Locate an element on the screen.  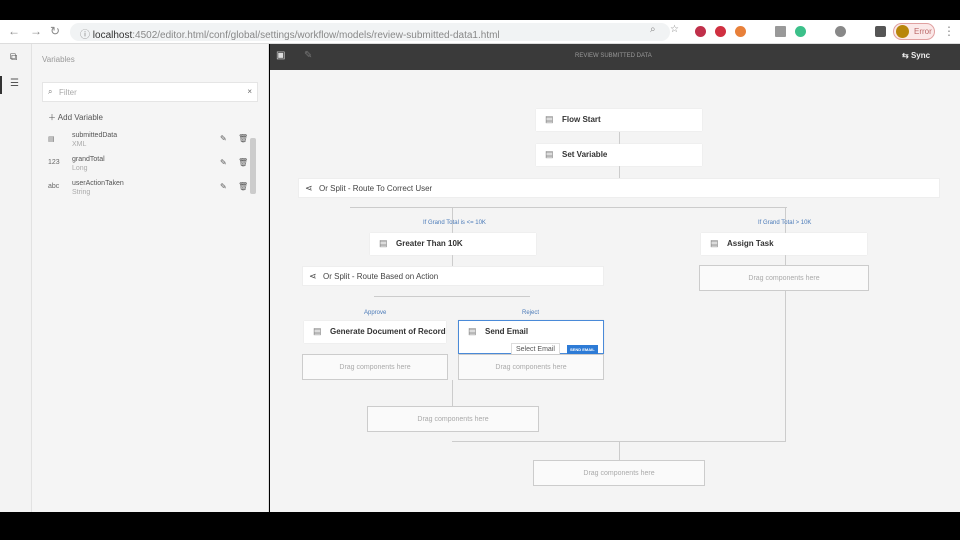
scrollbar is located at coordinates (253, 166).